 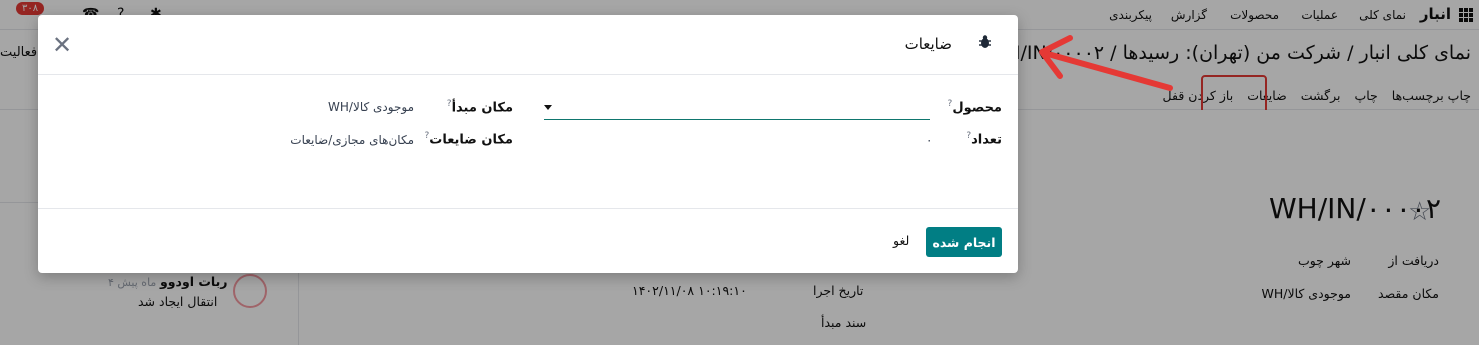 I want to click on done-button: انجام شده, so click(x=964, y=242).